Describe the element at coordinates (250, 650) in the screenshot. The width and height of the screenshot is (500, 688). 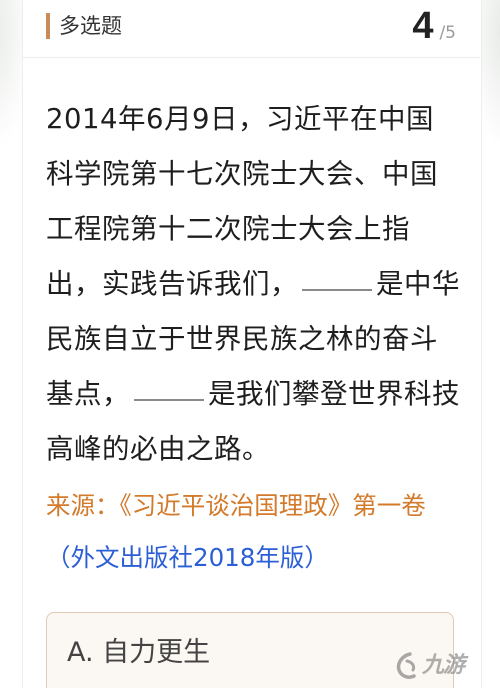
I see `option-a: A. 自力更生` at that location.